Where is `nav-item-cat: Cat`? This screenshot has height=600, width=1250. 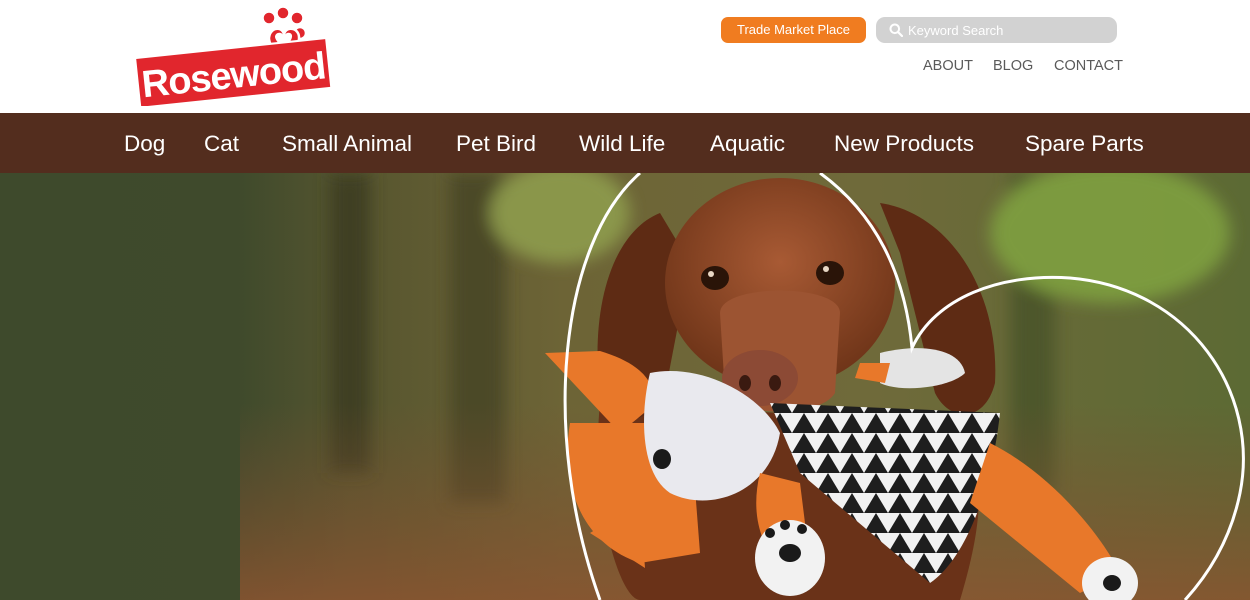
nav-item-cat: Cat is located at coordinates (221, 143).